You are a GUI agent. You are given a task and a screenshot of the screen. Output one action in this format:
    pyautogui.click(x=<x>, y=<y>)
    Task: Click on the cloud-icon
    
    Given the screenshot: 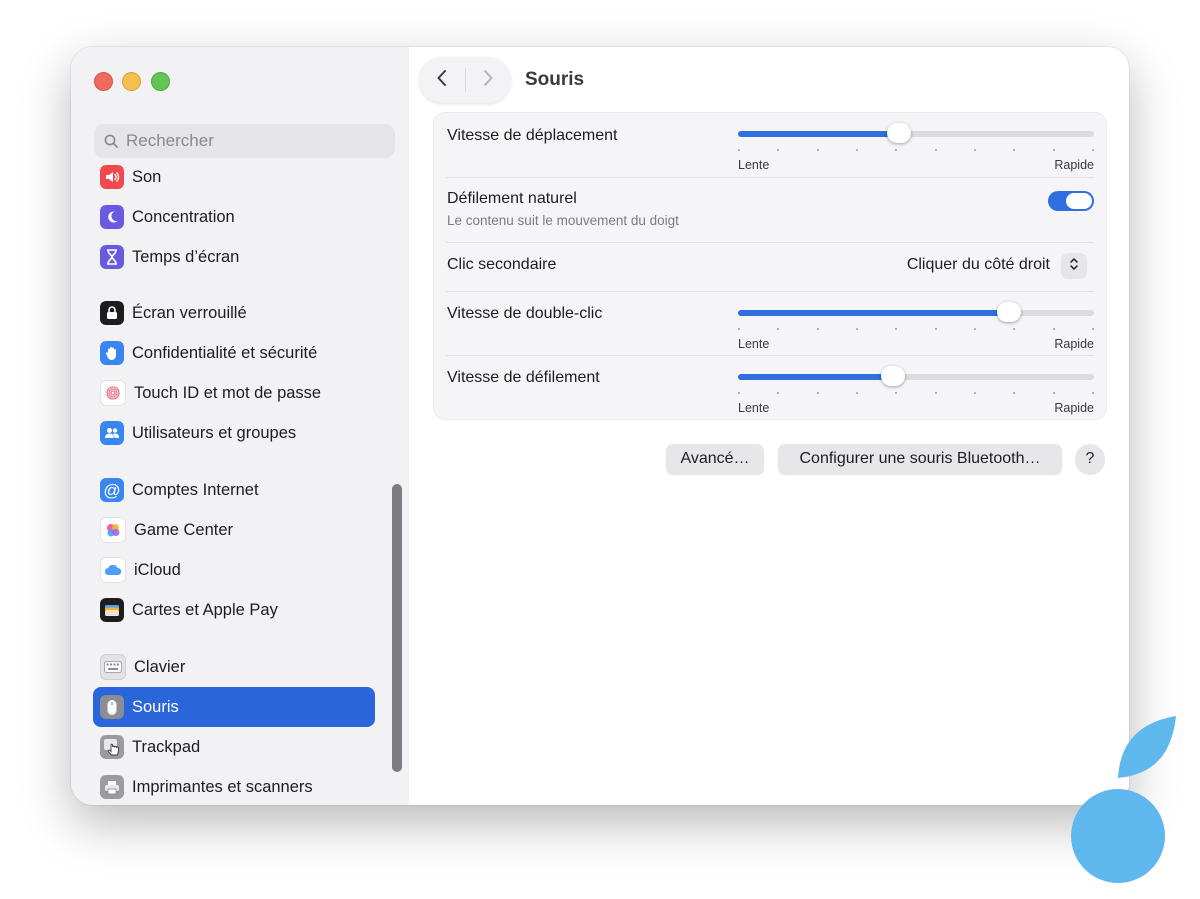 What is the action you would take?
    pyautogui.click(x=113, y=570)
    